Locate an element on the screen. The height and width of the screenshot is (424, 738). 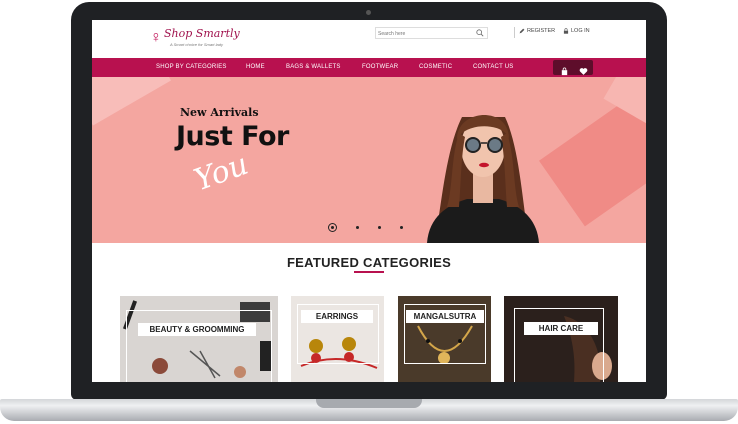
nav-item-bags-wallets: BAGS & WALLETS is located at coordinates (313, 67).